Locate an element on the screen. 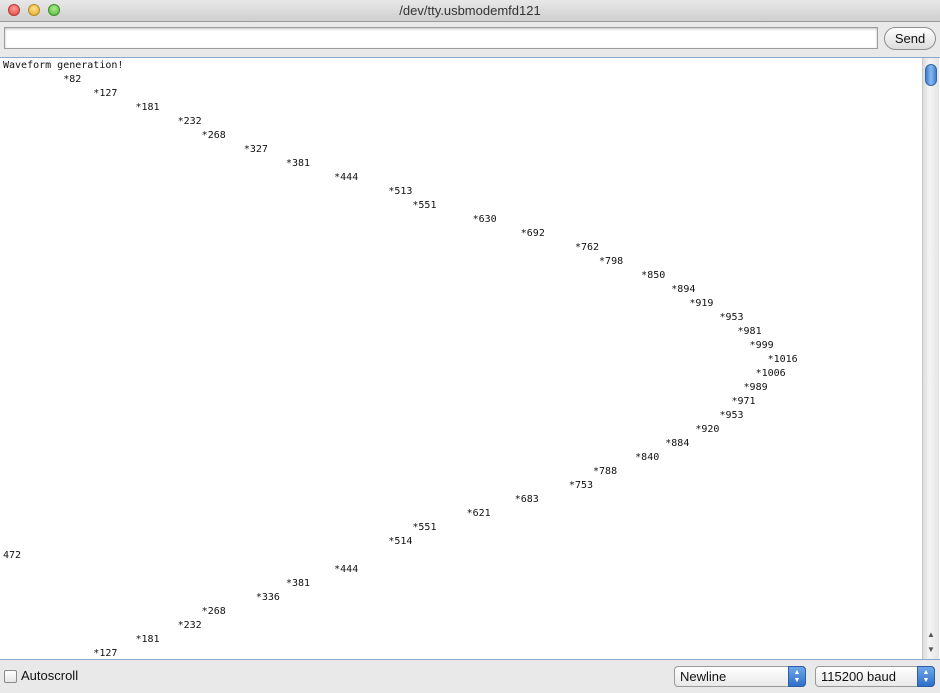  console-line: *630 is located at coordinates (250, 219).